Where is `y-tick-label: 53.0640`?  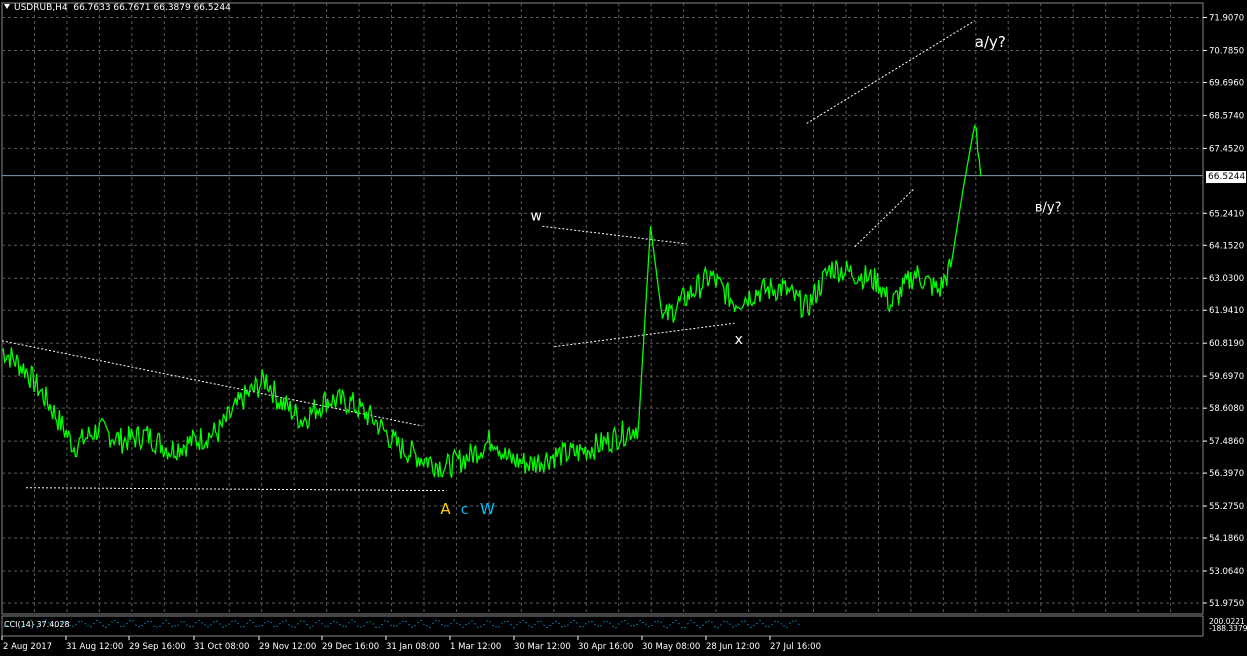
y-tick-label: 53.0640 is located at coordinates (1226, 572).